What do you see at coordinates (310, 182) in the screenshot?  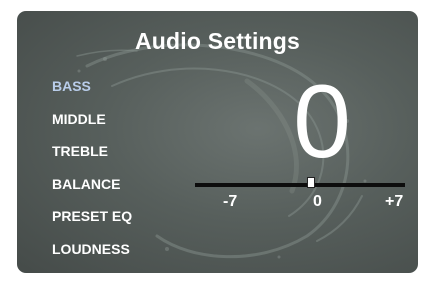 I see `slider-thumb` at bounding box center [310, 182].